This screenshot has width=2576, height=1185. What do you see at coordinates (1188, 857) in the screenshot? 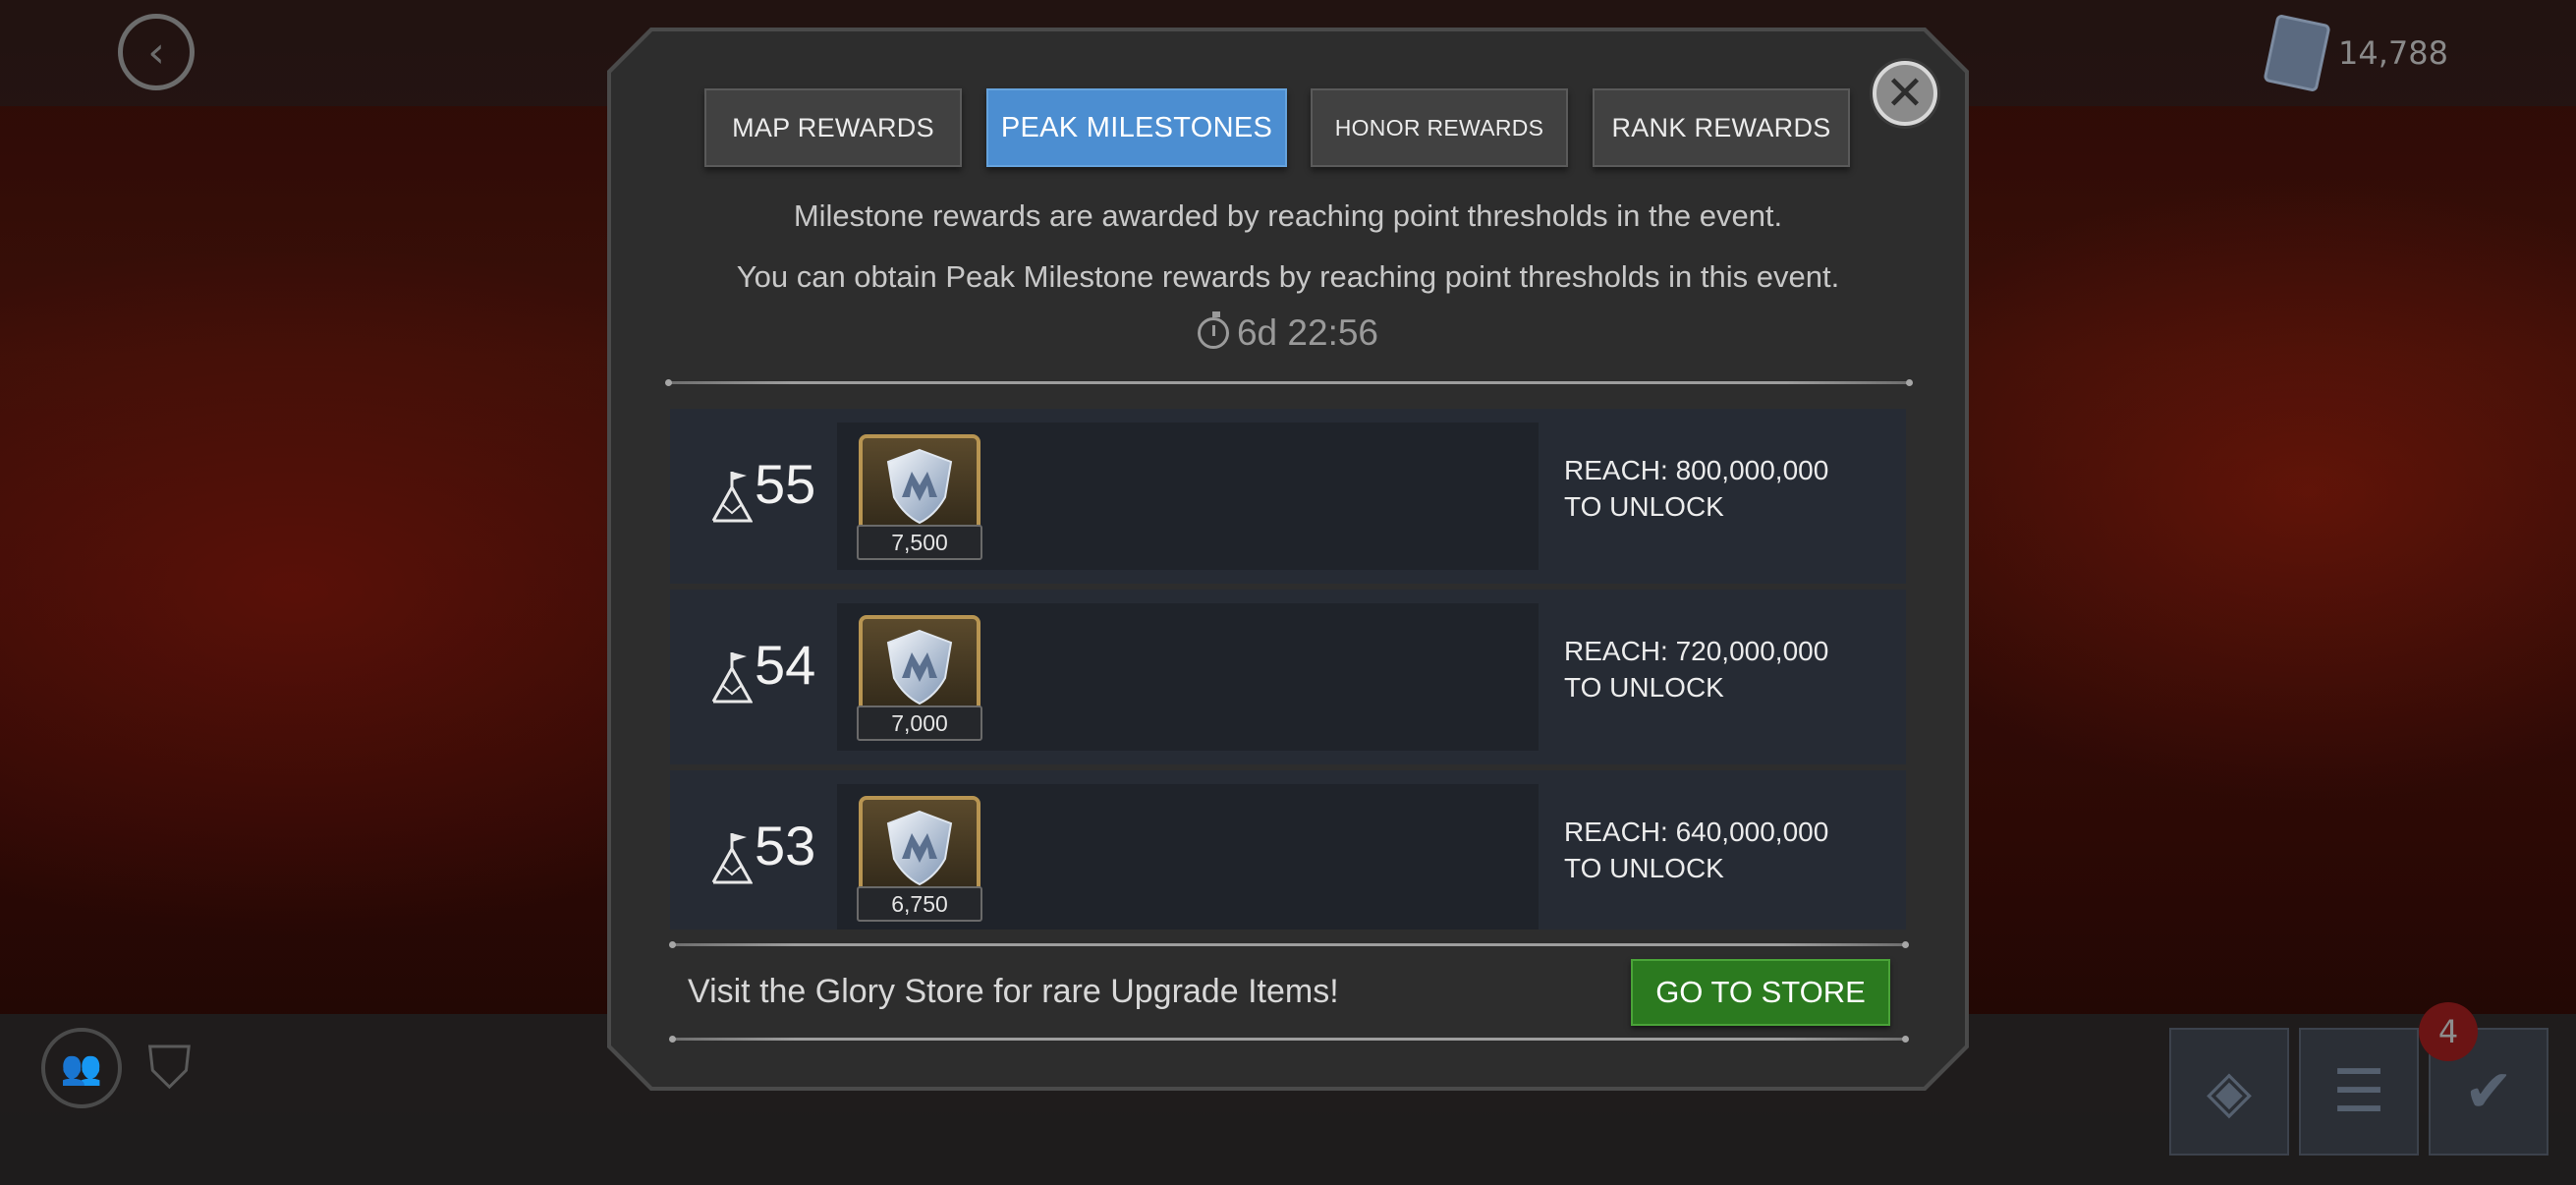
I see `reward-panel: 6,750` at bounding box center [1188, 857].